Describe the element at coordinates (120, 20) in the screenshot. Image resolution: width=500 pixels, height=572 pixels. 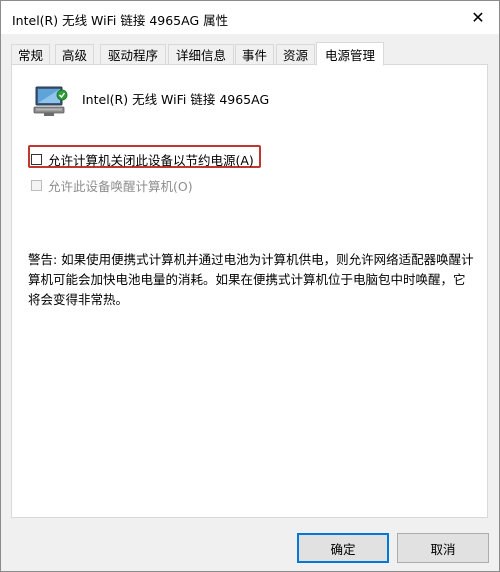
I see `window-title: Intel(R) 无线 WiFi 链接 4965AG 属性` at that location.